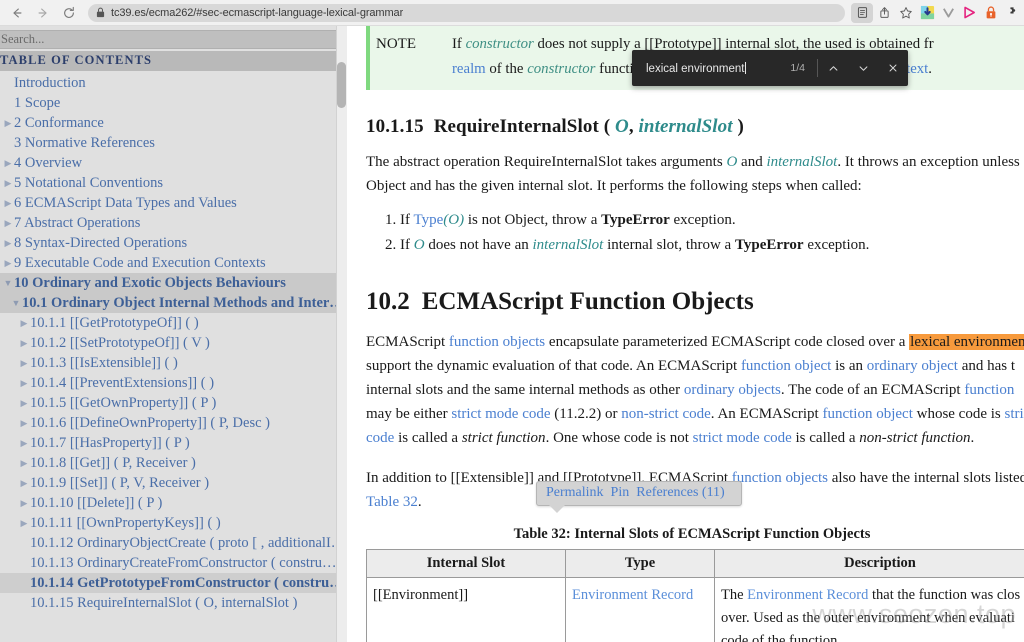 The height and width of the screenshot is (642, 1024). I want to click on bookmark-star-icon, so click(906, 13).